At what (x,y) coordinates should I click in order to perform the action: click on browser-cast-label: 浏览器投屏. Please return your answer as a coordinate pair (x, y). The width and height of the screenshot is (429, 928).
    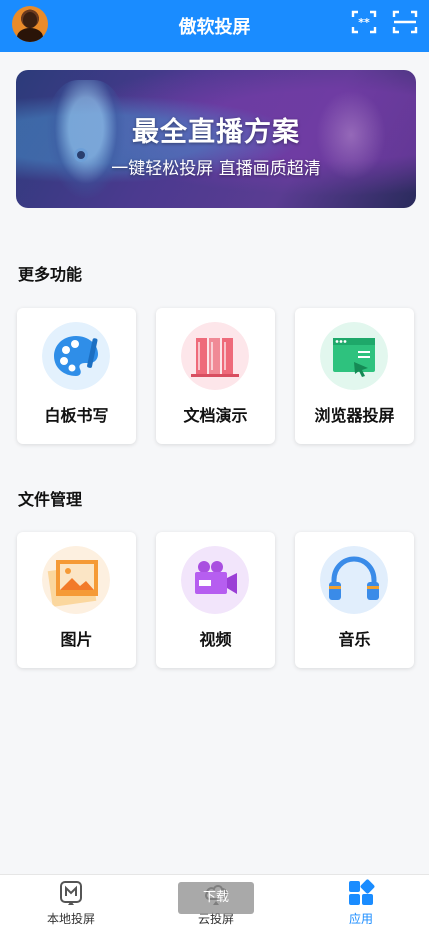
    Looking at the image, I should click on (354, 415).